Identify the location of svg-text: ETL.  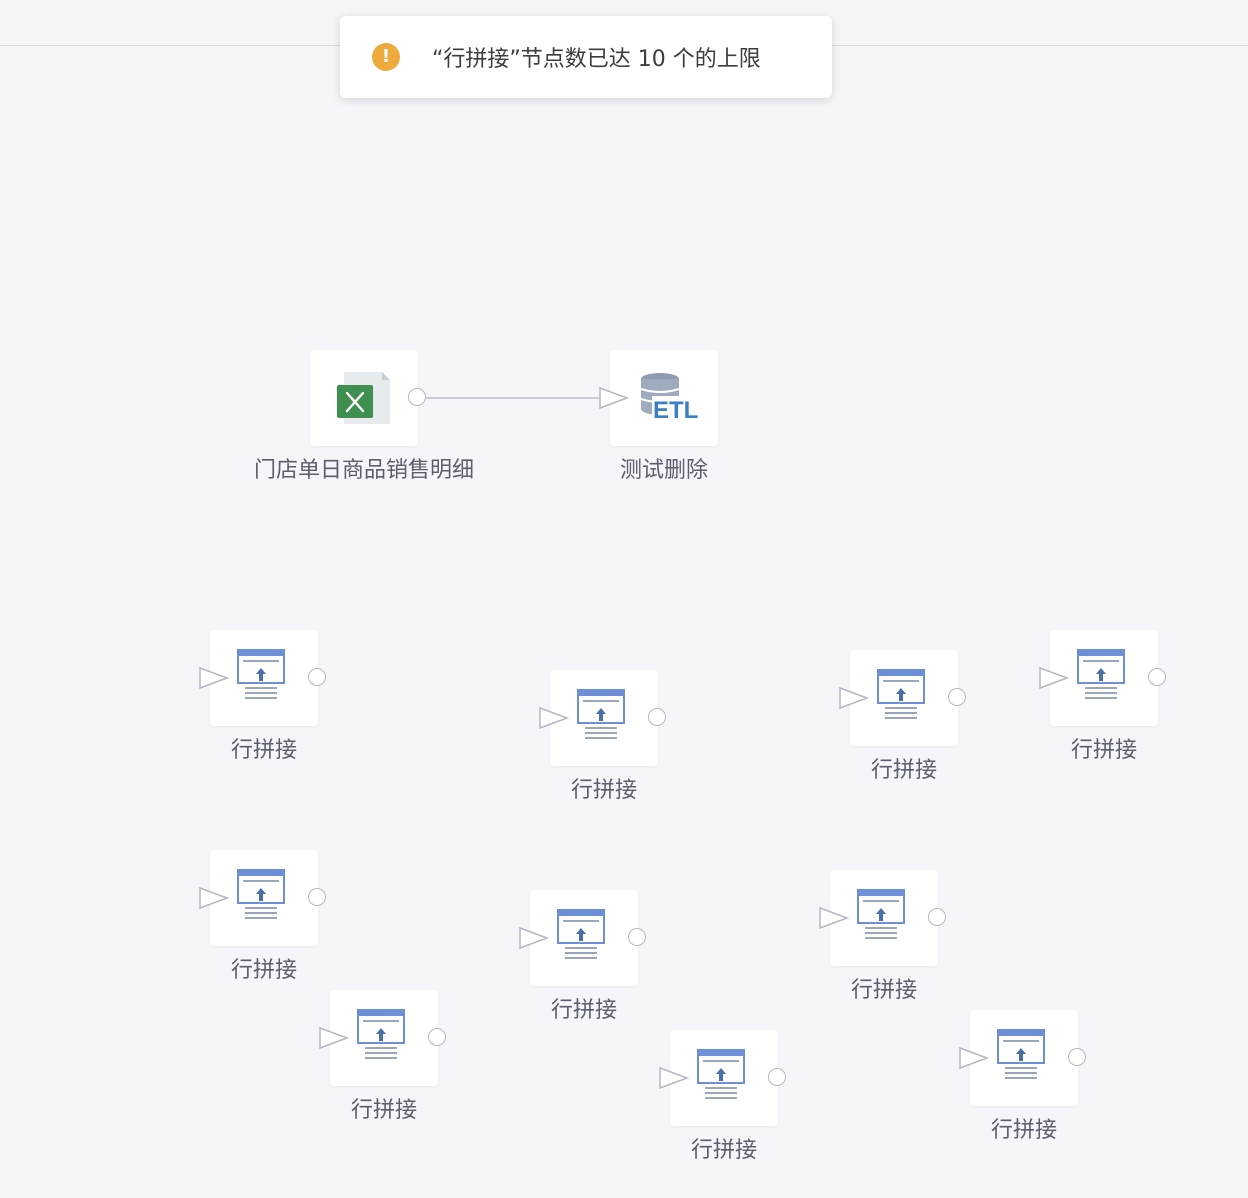
(675, 410).